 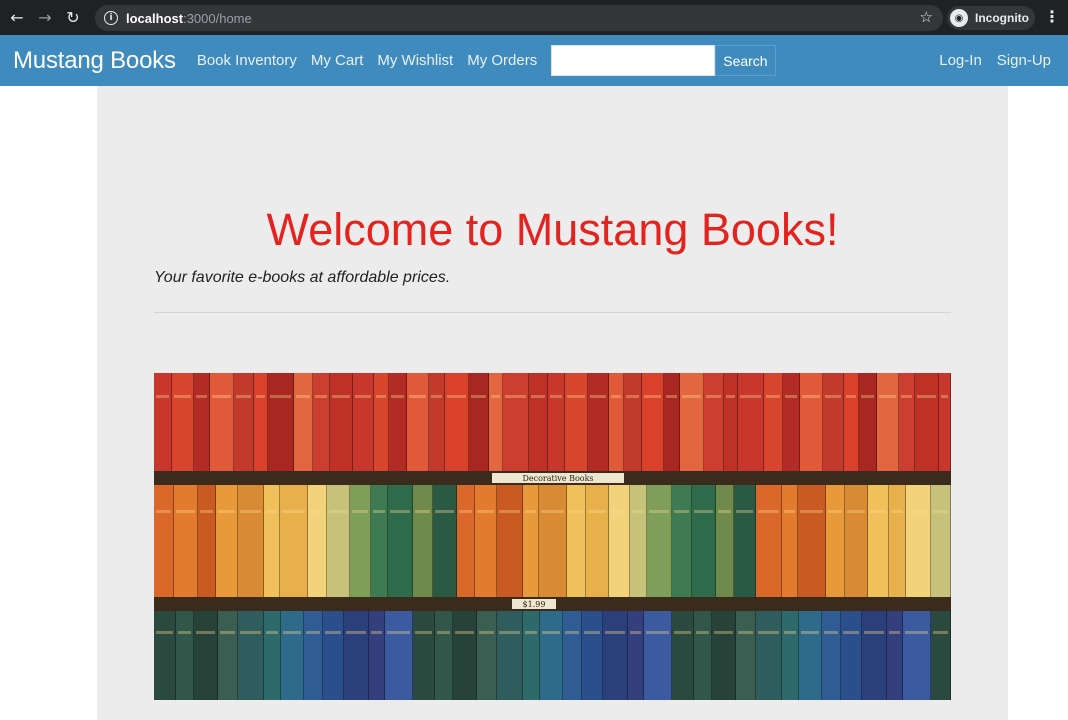 What do you see at coordinates (73, 18) in the screenshot?
I see `reload-icon: ↻` at bounding box center [73, 18].